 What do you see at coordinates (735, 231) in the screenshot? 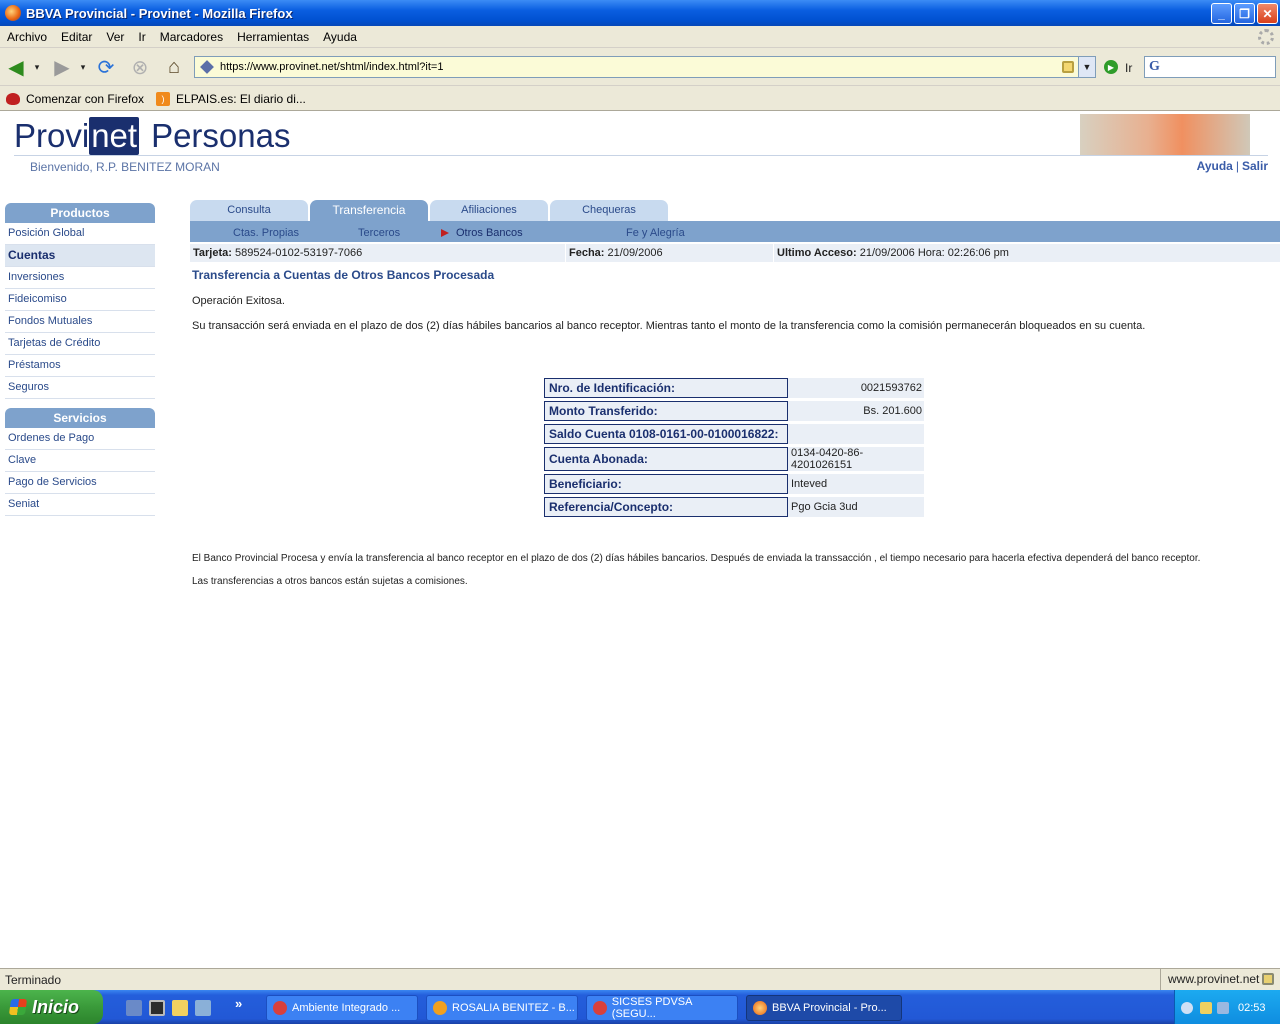
I see `subtab-bar` at bounding box center [735, 231].